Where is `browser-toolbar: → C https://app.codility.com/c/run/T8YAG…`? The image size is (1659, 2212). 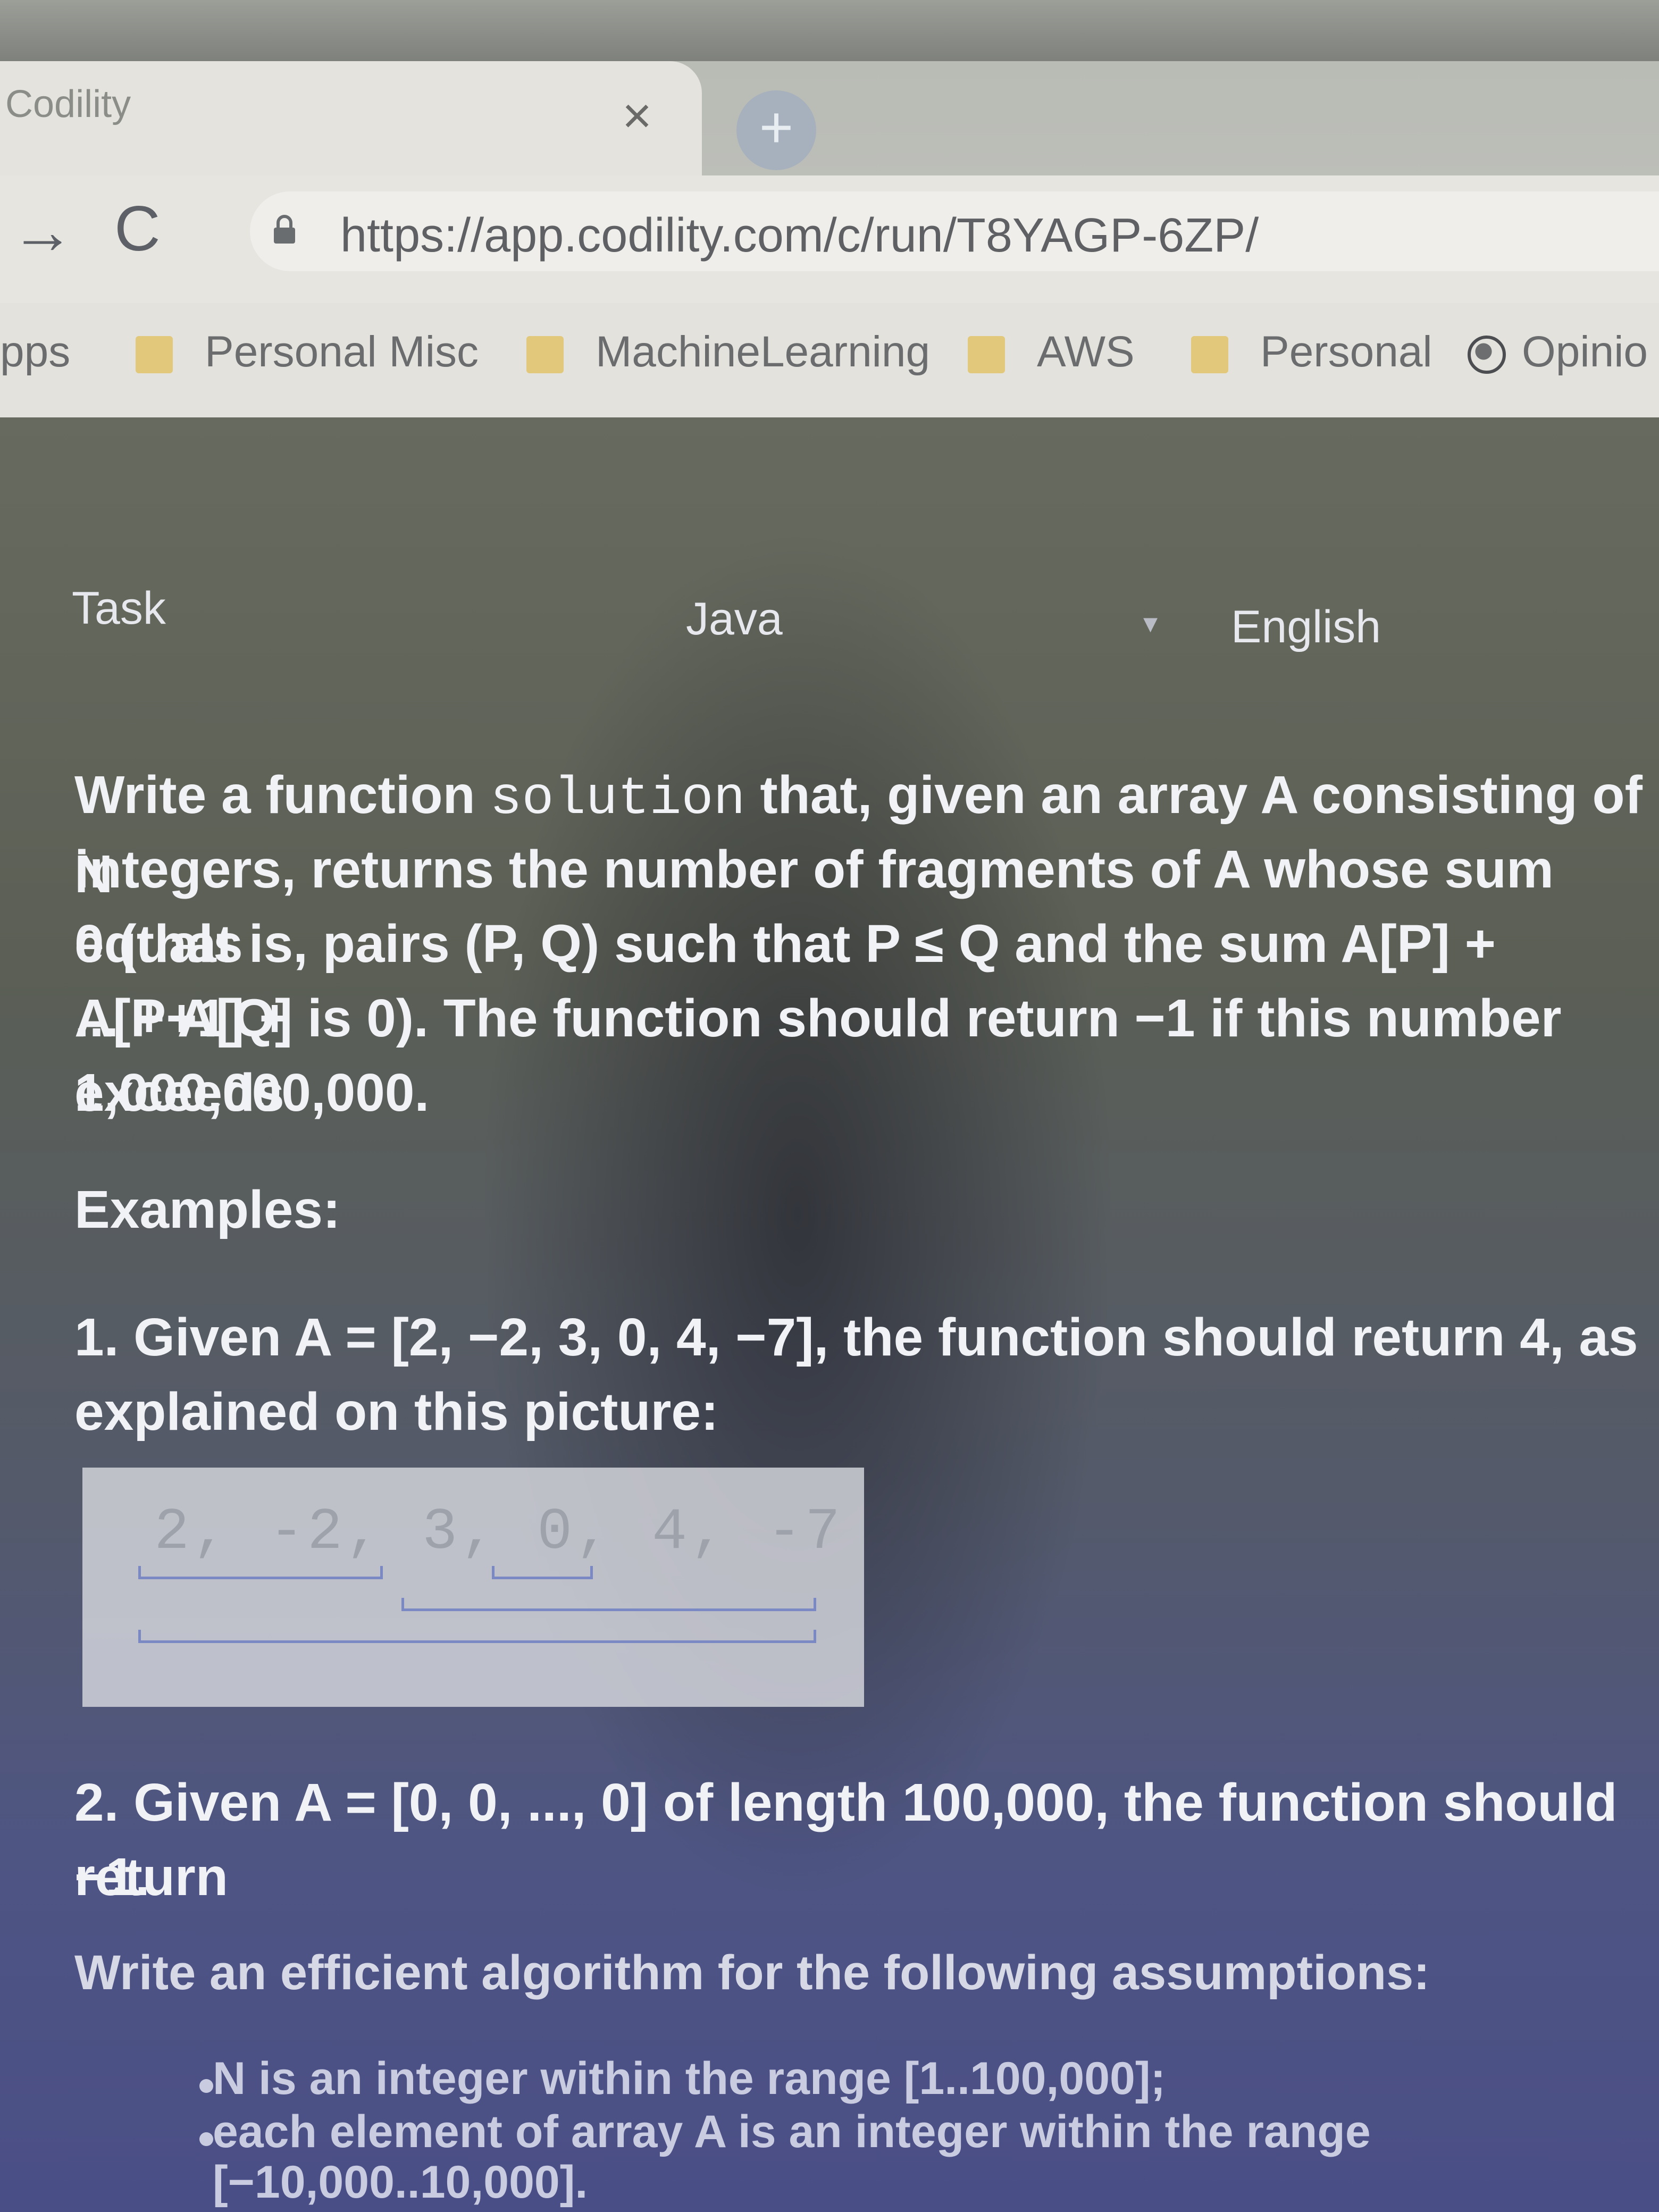
browser-toolbar: → C https://app.codility.com/c/run/T8YAG… is located at coordinates (829, 239).